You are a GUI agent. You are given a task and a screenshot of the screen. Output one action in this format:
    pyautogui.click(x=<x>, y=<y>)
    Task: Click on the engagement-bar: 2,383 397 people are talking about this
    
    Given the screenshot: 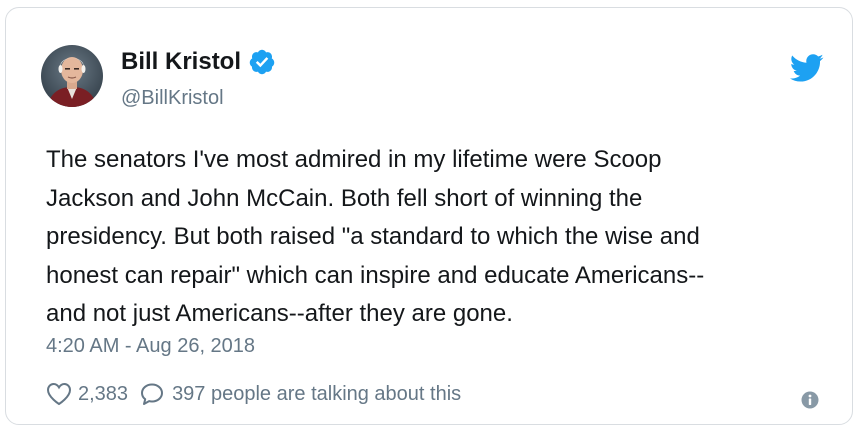 What is the action you would take?
    pyautogui.click(x=253, y=394)
    